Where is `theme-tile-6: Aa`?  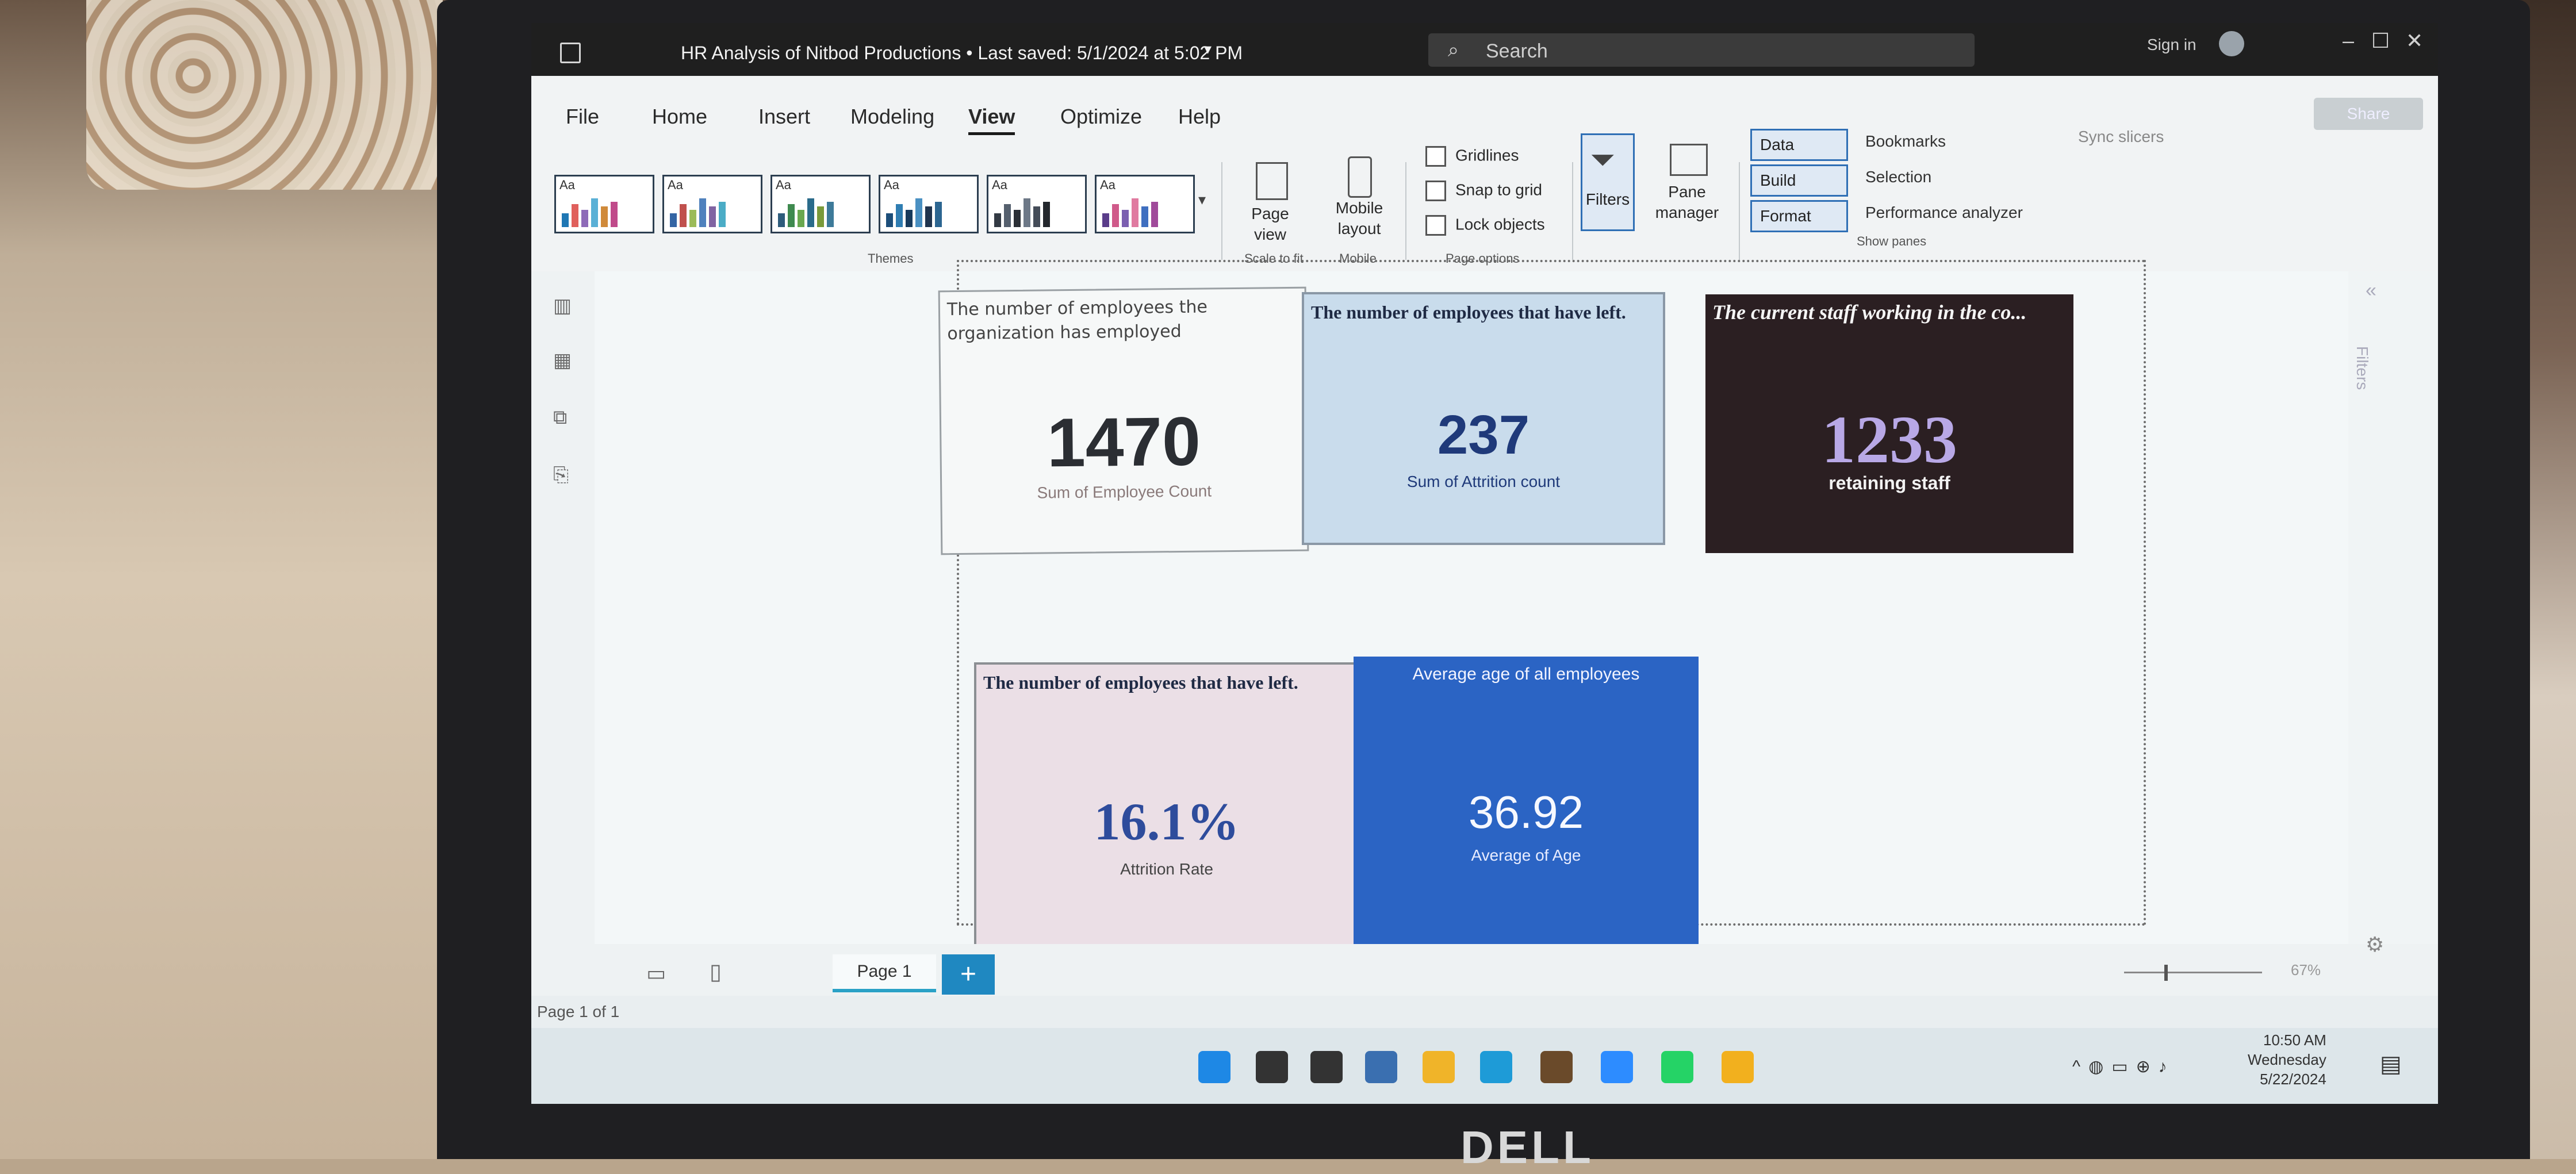 theme-tile-6: Aa is located at coordinates (1145, 204).